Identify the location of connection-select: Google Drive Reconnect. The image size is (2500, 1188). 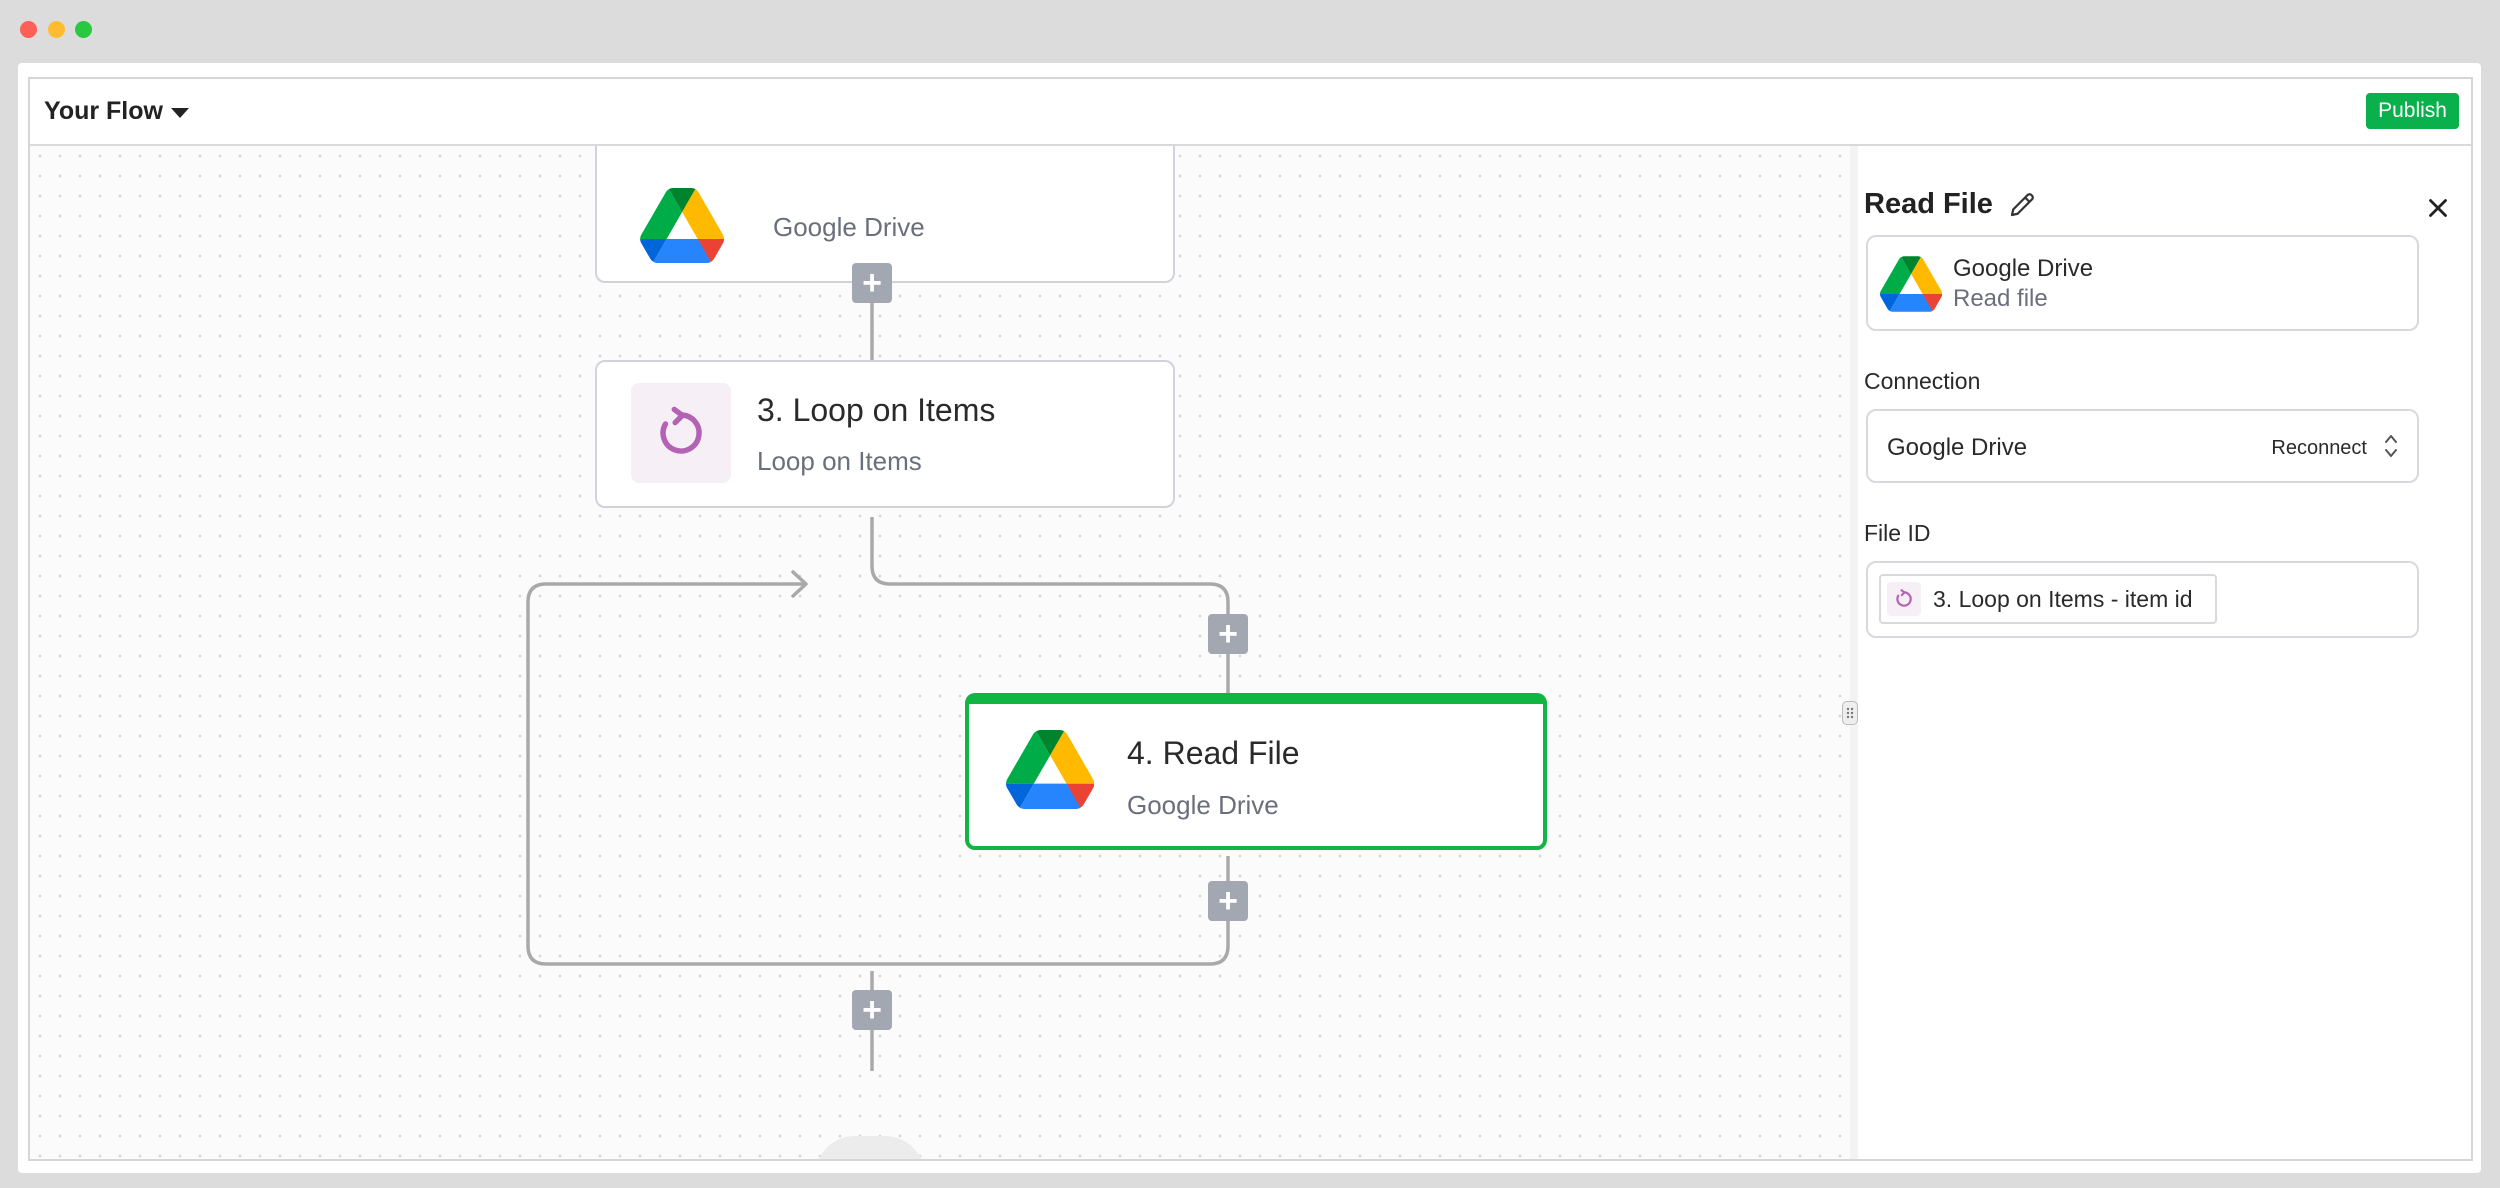
(2142, 446).